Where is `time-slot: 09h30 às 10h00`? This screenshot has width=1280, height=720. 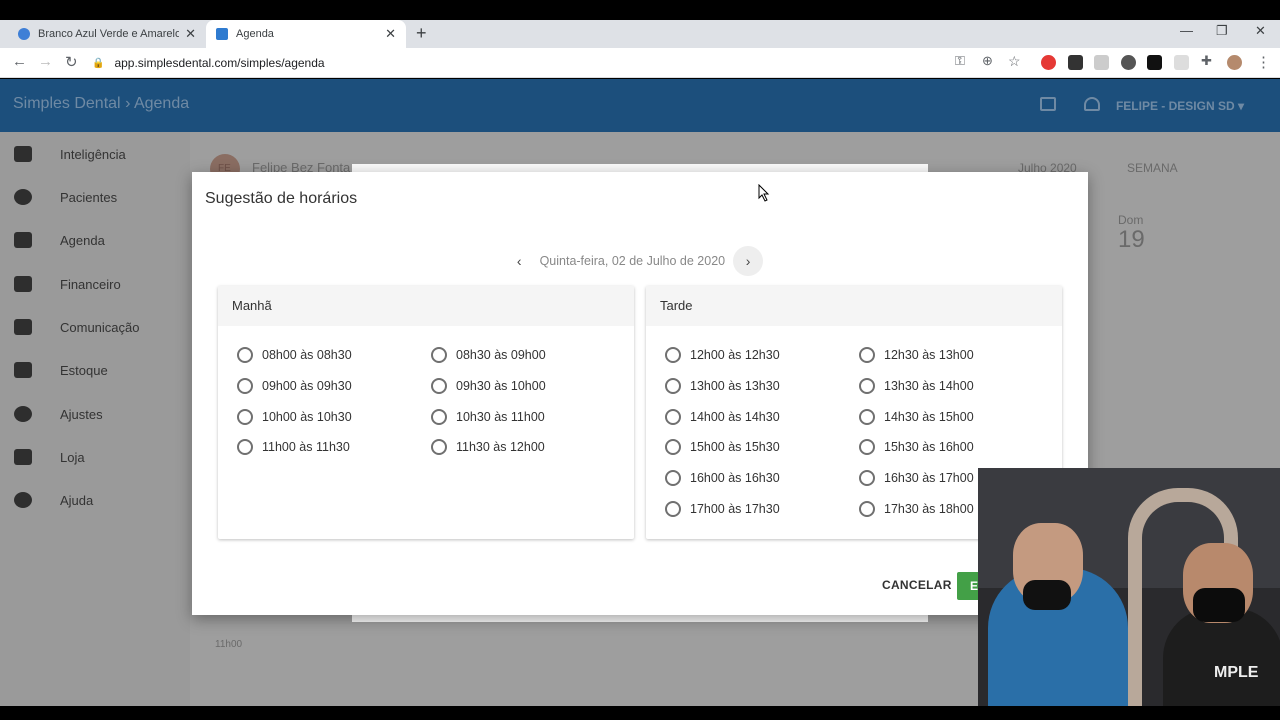
time-slot: 09h30 às 10h00 is located at coordinates (488, 386).